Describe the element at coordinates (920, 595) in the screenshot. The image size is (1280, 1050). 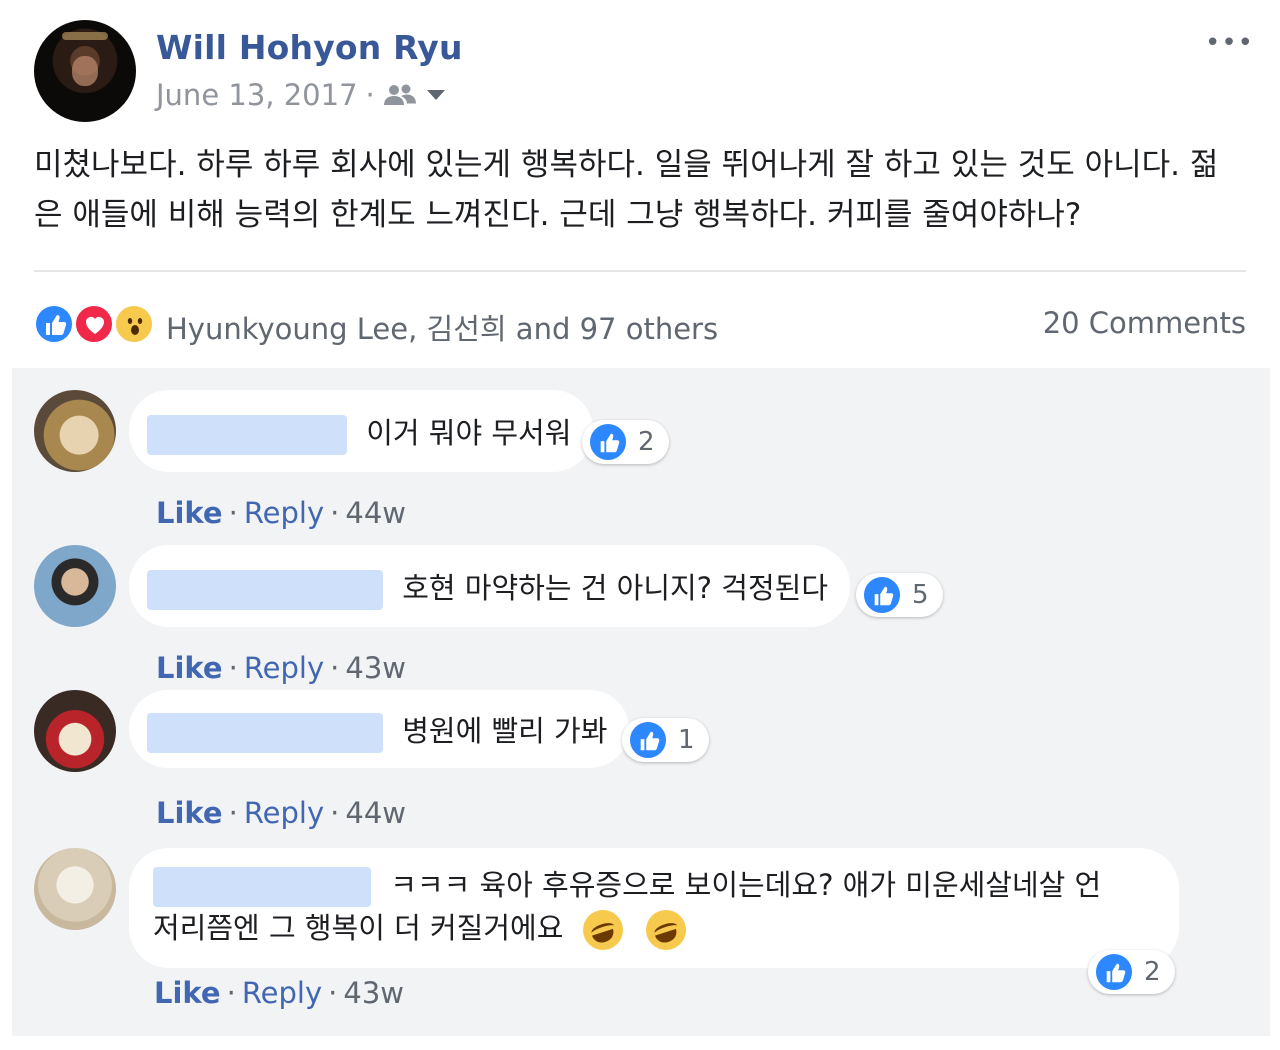
I see `like-count: 5` at that location.